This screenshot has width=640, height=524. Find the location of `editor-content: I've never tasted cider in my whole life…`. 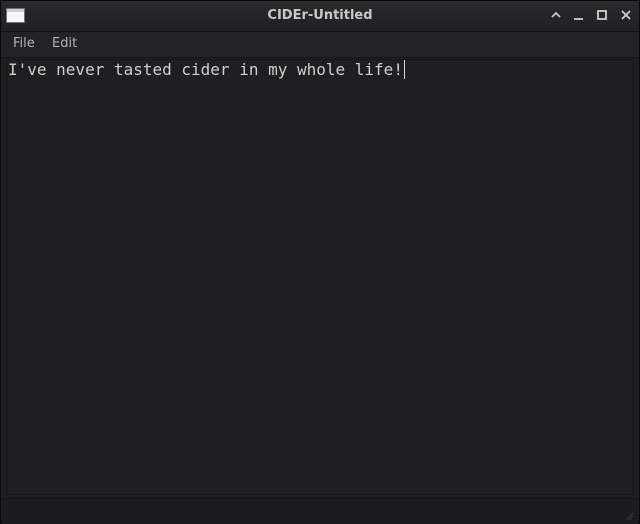

editor-content: I've never tasted cider in my whole life… is located at coordinates (205, 69).